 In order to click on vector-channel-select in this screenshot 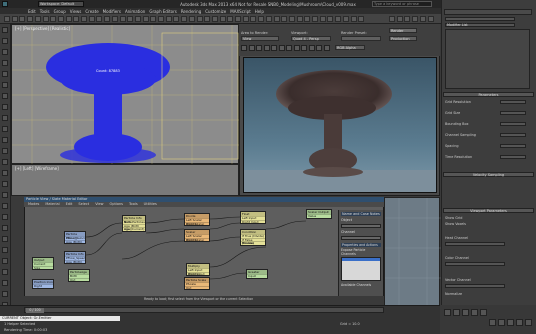, I will do `click(475, 286)`.